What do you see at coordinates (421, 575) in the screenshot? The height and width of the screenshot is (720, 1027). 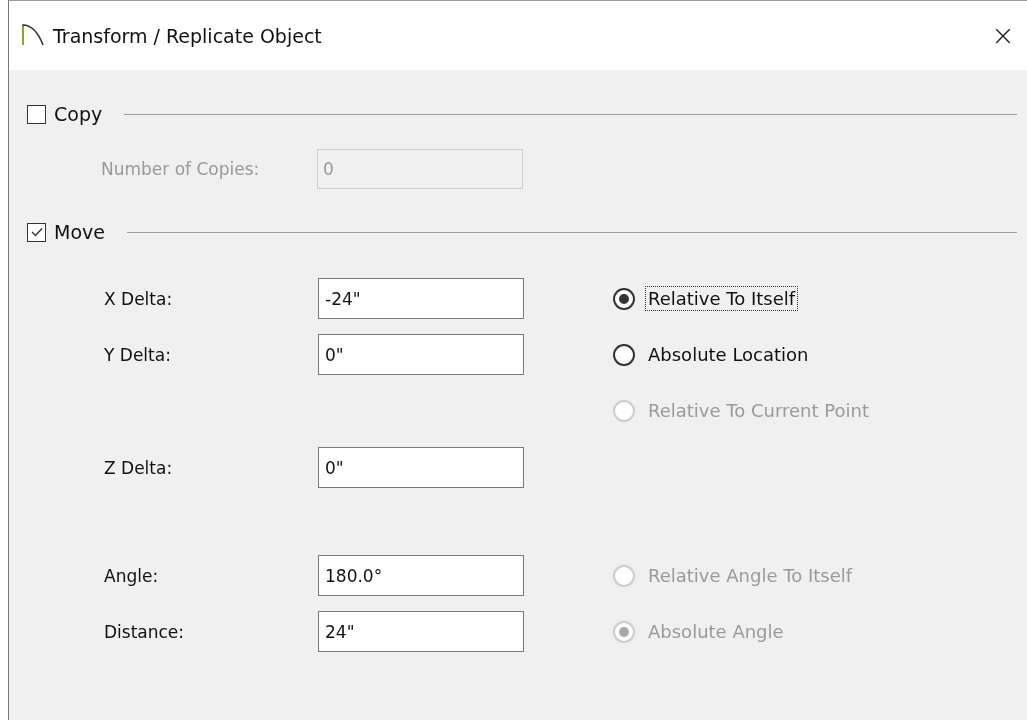 I see `value-field: 180.0°` at bounding box center [421, 575].